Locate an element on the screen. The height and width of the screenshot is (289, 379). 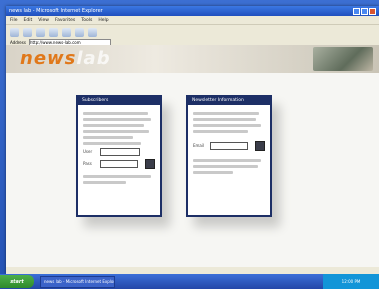
site-logo: newslab is located at coordinates (65, 58).